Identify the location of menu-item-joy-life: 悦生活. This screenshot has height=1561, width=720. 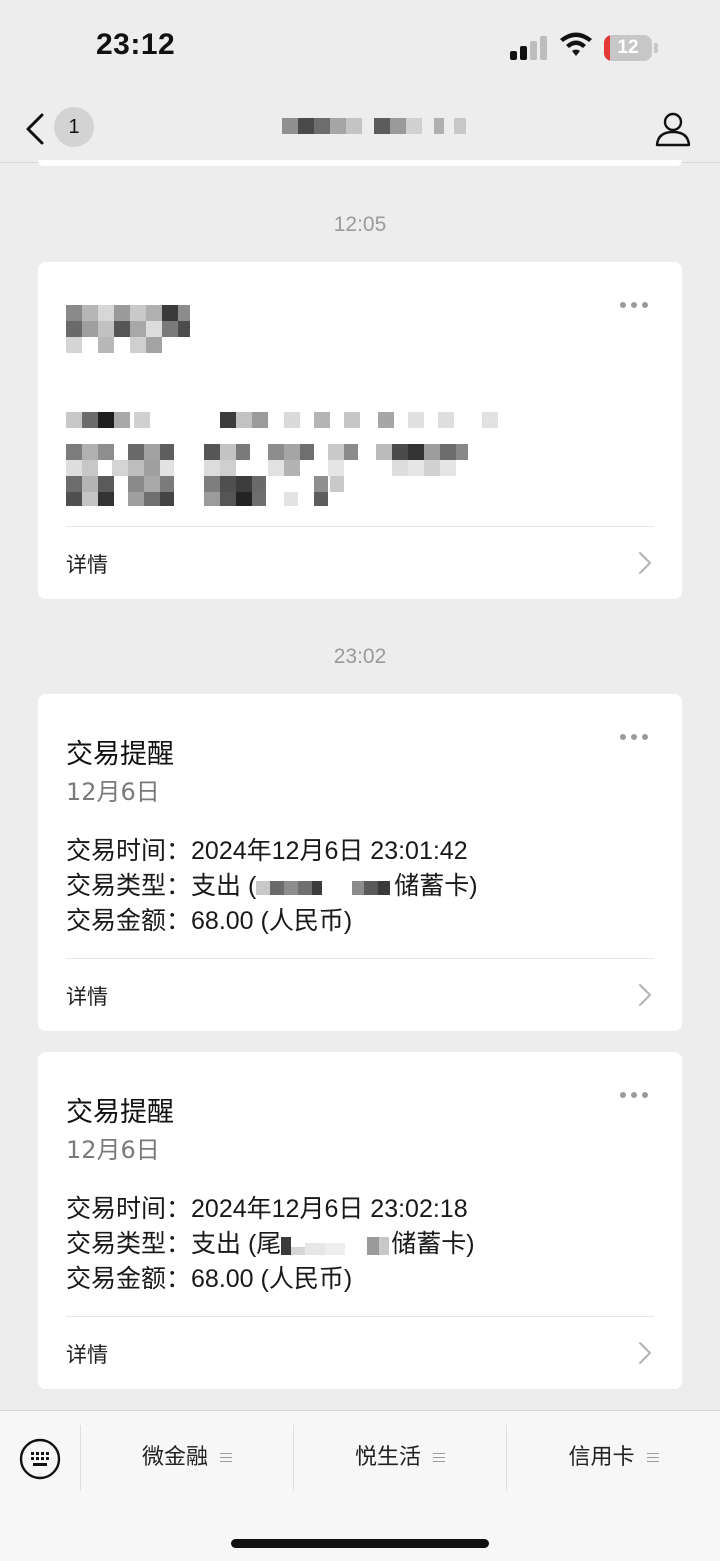
(400, 1458).